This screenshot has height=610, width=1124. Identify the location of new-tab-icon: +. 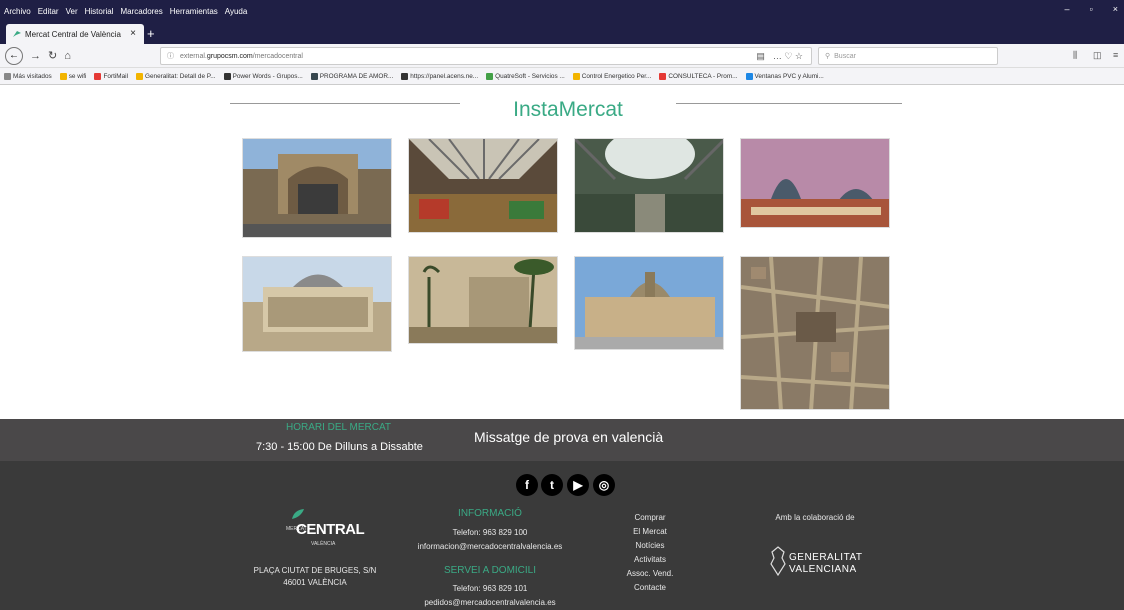
(151, 33).